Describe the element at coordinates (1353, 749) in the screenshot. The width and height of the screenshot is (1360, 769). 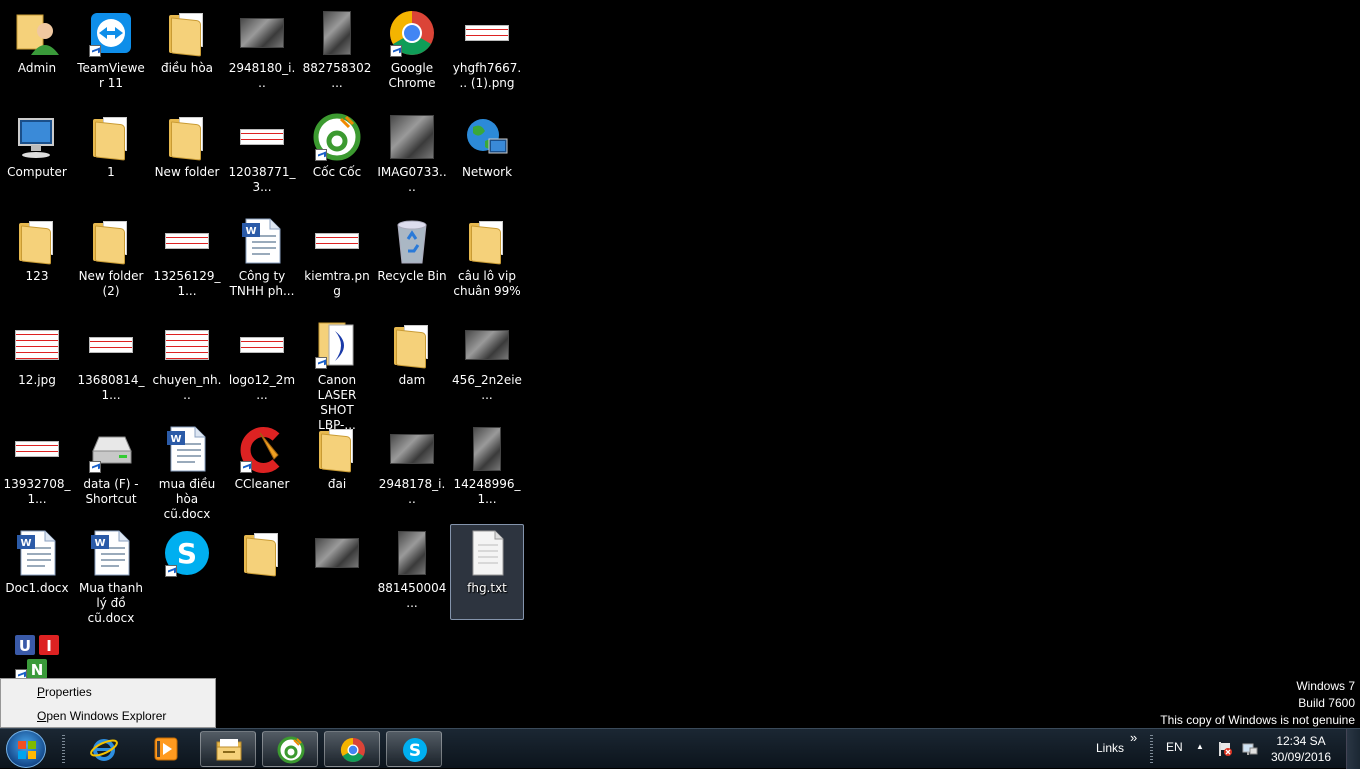
I see `show-desktop-button` at that location.